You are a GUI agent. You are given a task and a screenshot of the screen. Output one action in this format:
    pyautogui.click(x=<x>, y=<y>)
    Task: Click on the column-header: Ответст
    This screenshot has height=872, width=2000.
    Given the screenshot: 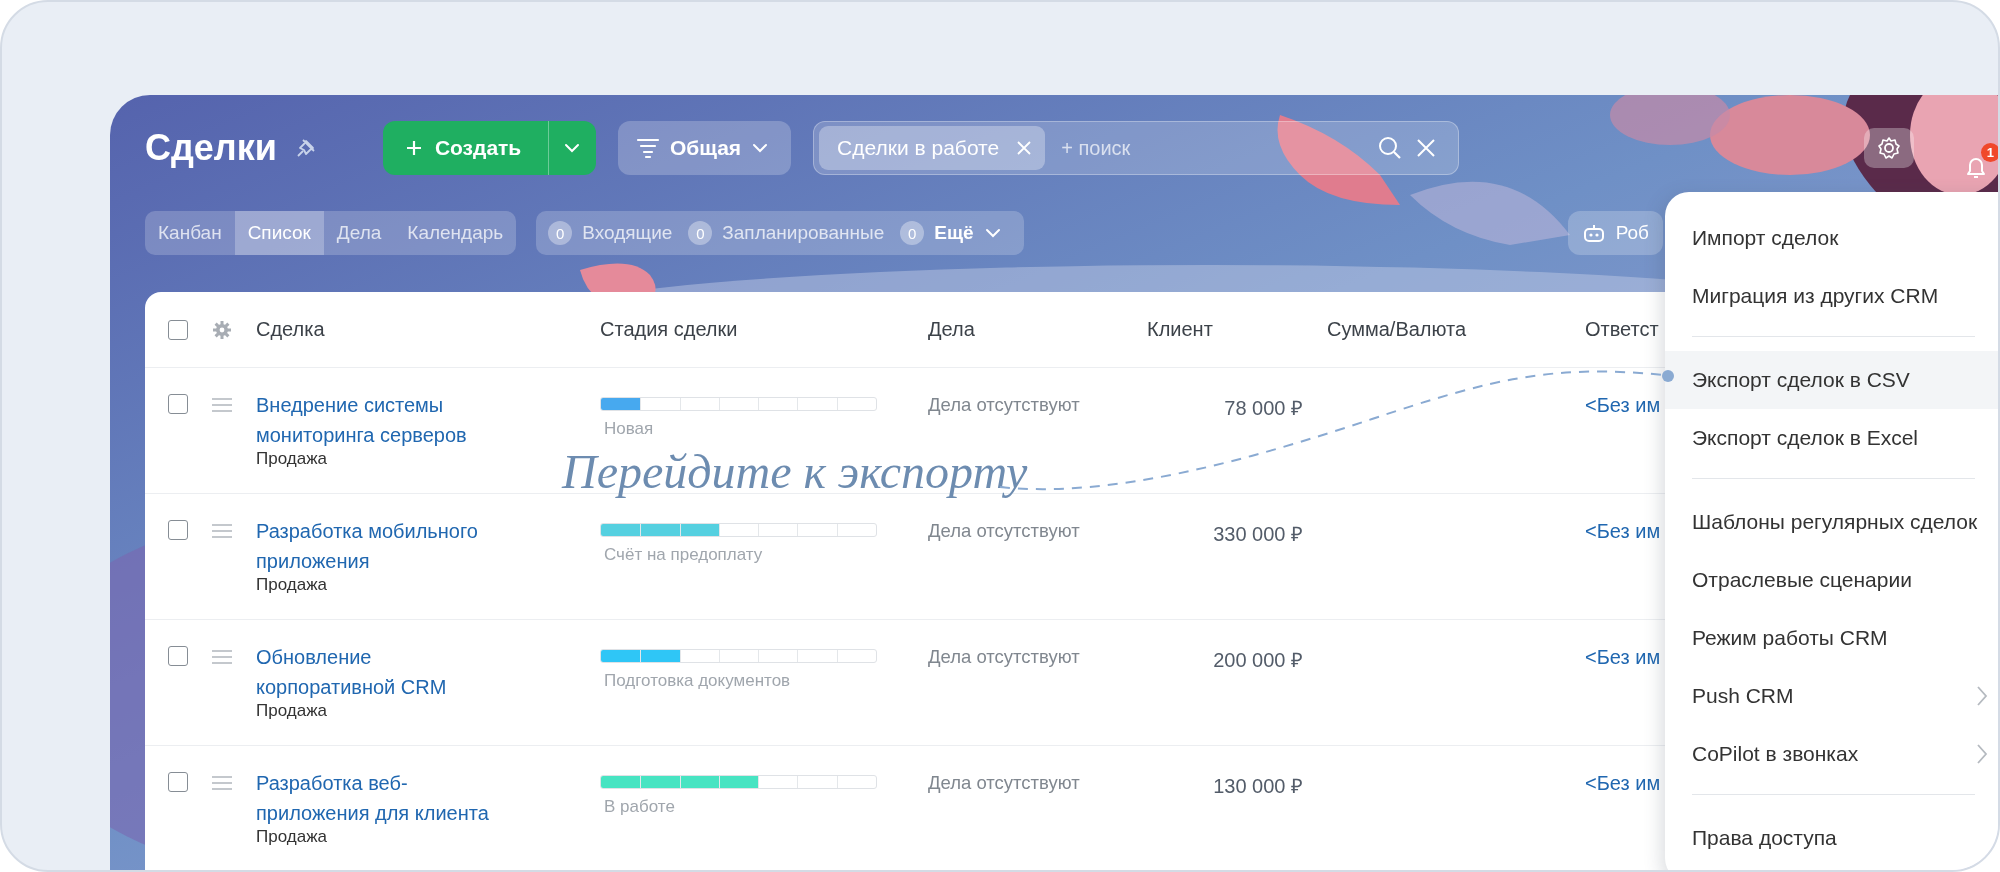 What is the action you would take?
    pyautogui.click(x=1622, y=329)
    